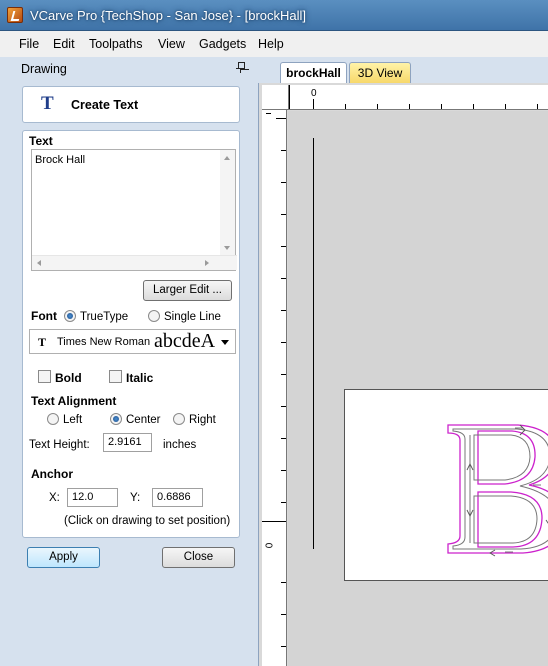 This screenshot has width=548, height=666. Describe the element at coordinates (53, 419) in the screenshot. I see `align-left-radio` at that location.